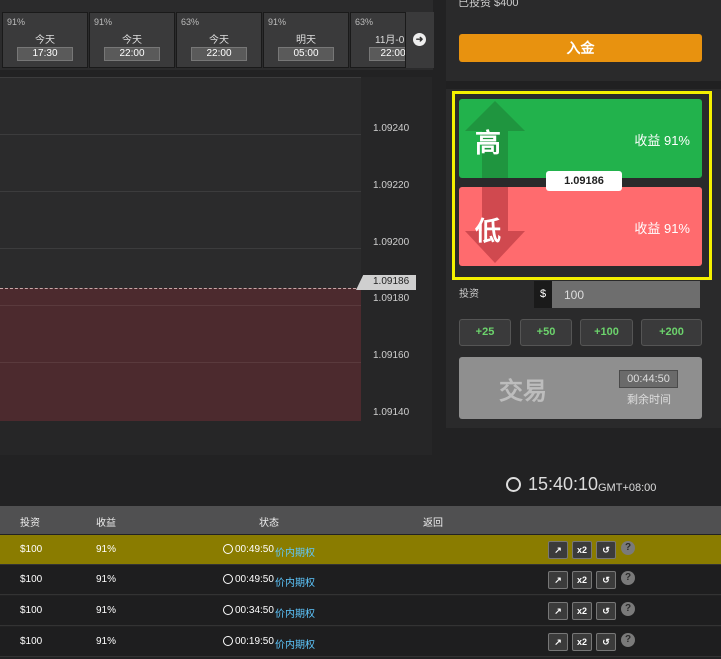  I want to click on expiry-time: 05:00, so click(306, 54).